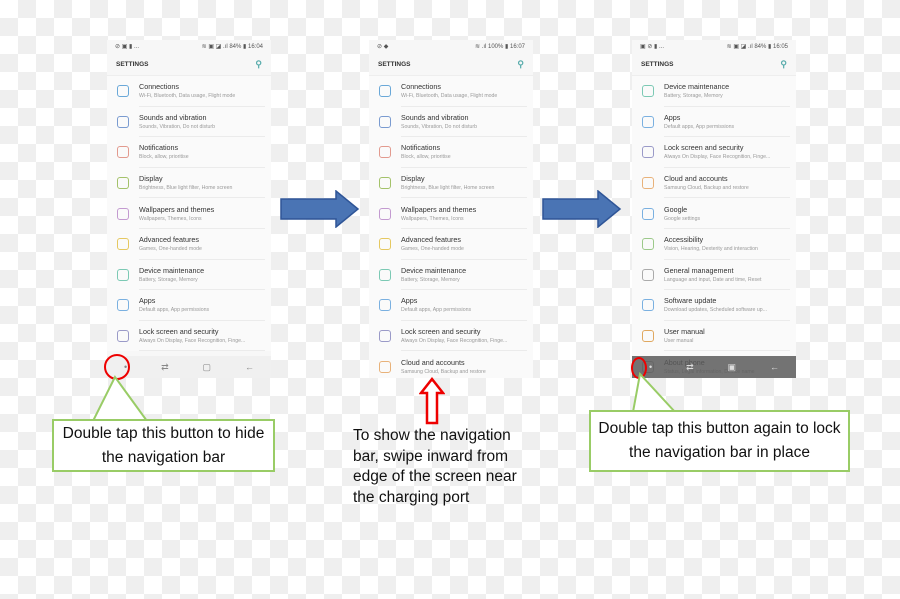  Describe the element at coordinates (684, 332) in the screenshot. I see `settings-item-title: User manual` at that location.